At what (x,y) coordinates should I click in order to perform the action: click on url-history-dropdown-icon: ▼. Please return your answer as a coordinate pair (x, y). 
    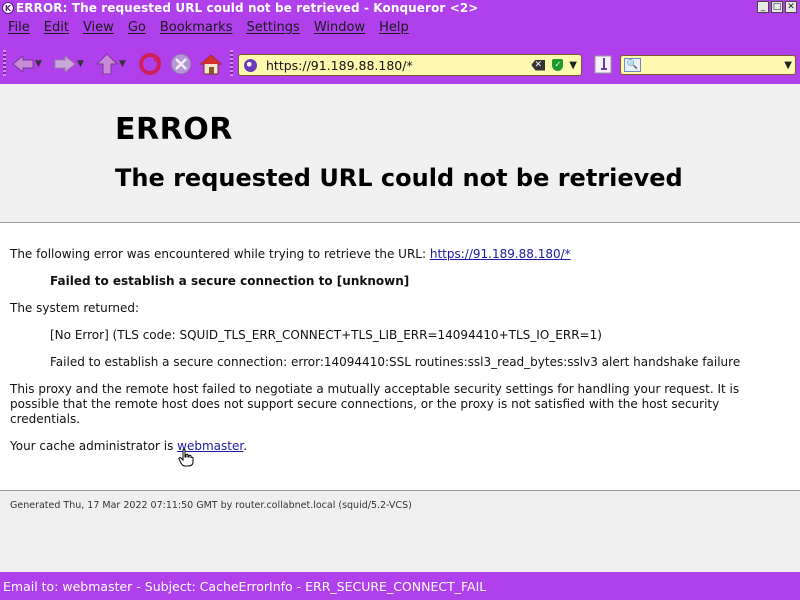
    Looking at the image, I should click on (573, 65).